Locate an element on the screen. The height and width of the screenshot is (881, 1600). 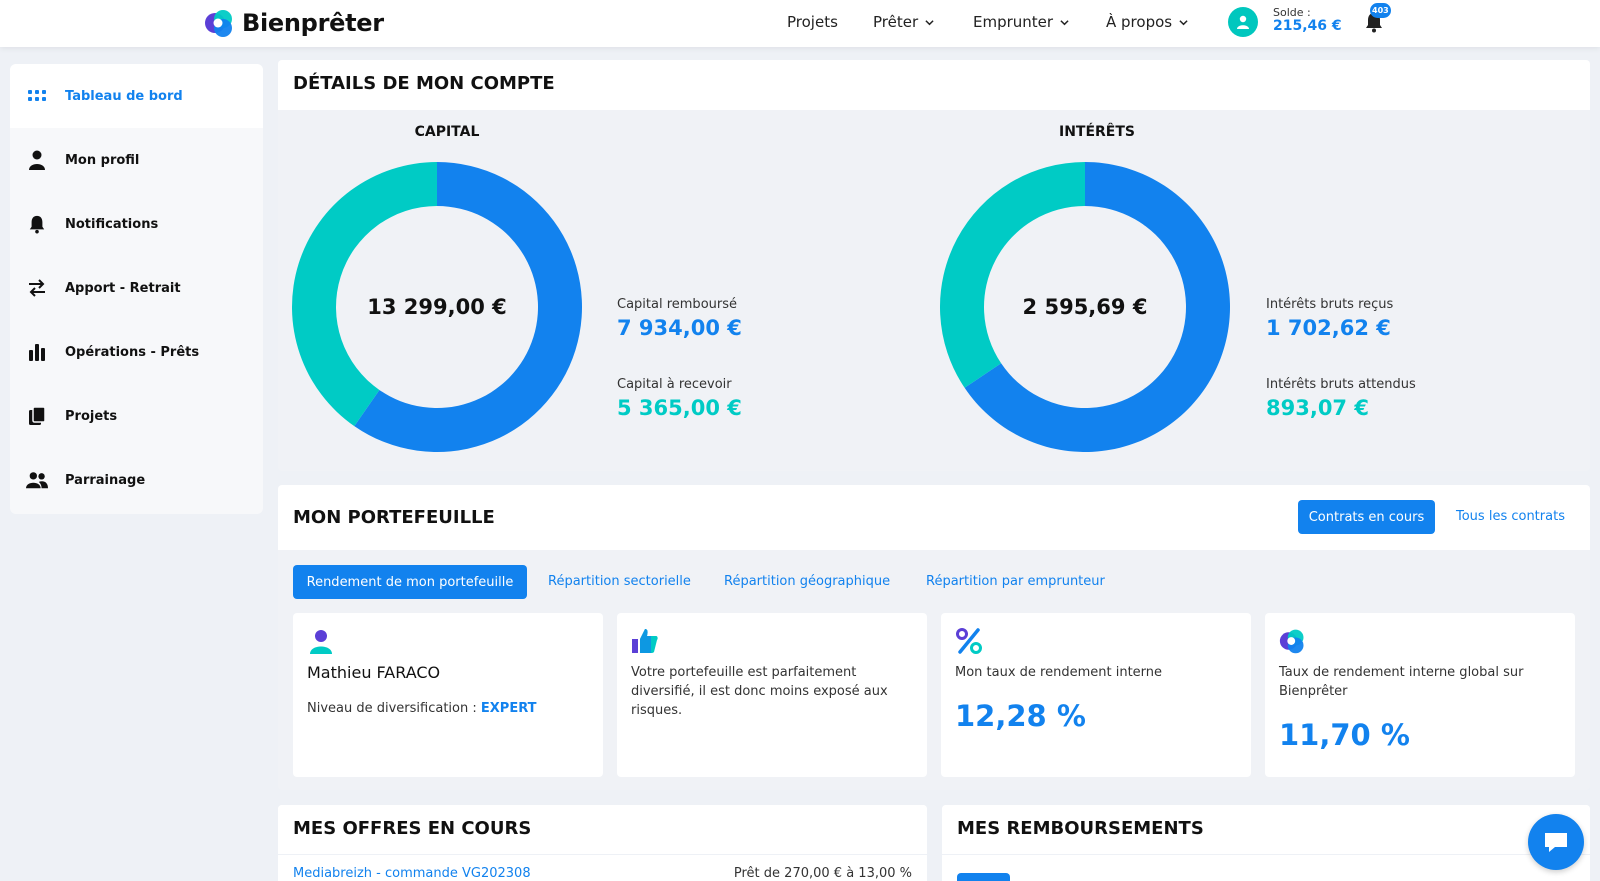
notification-badge: 403 is located at coordinates (1380, 10).